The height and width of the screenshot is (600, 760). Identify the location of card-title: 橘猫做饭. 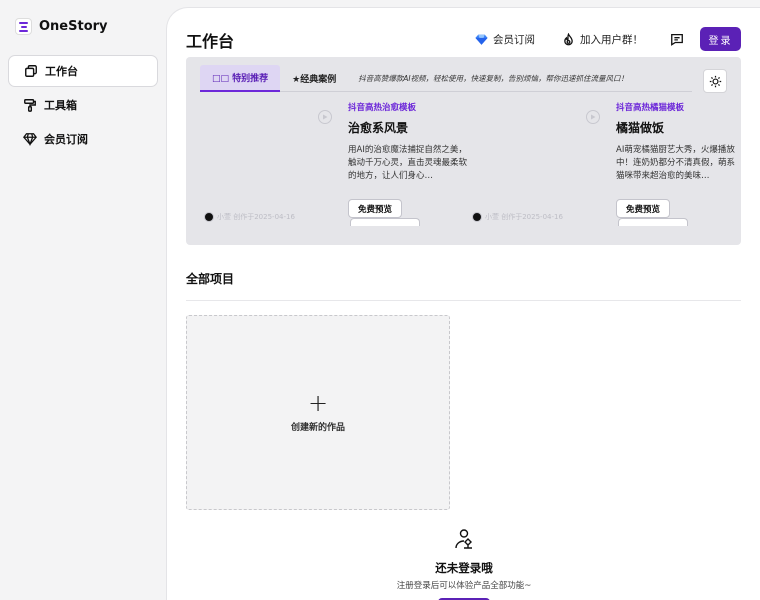
(640, 128).